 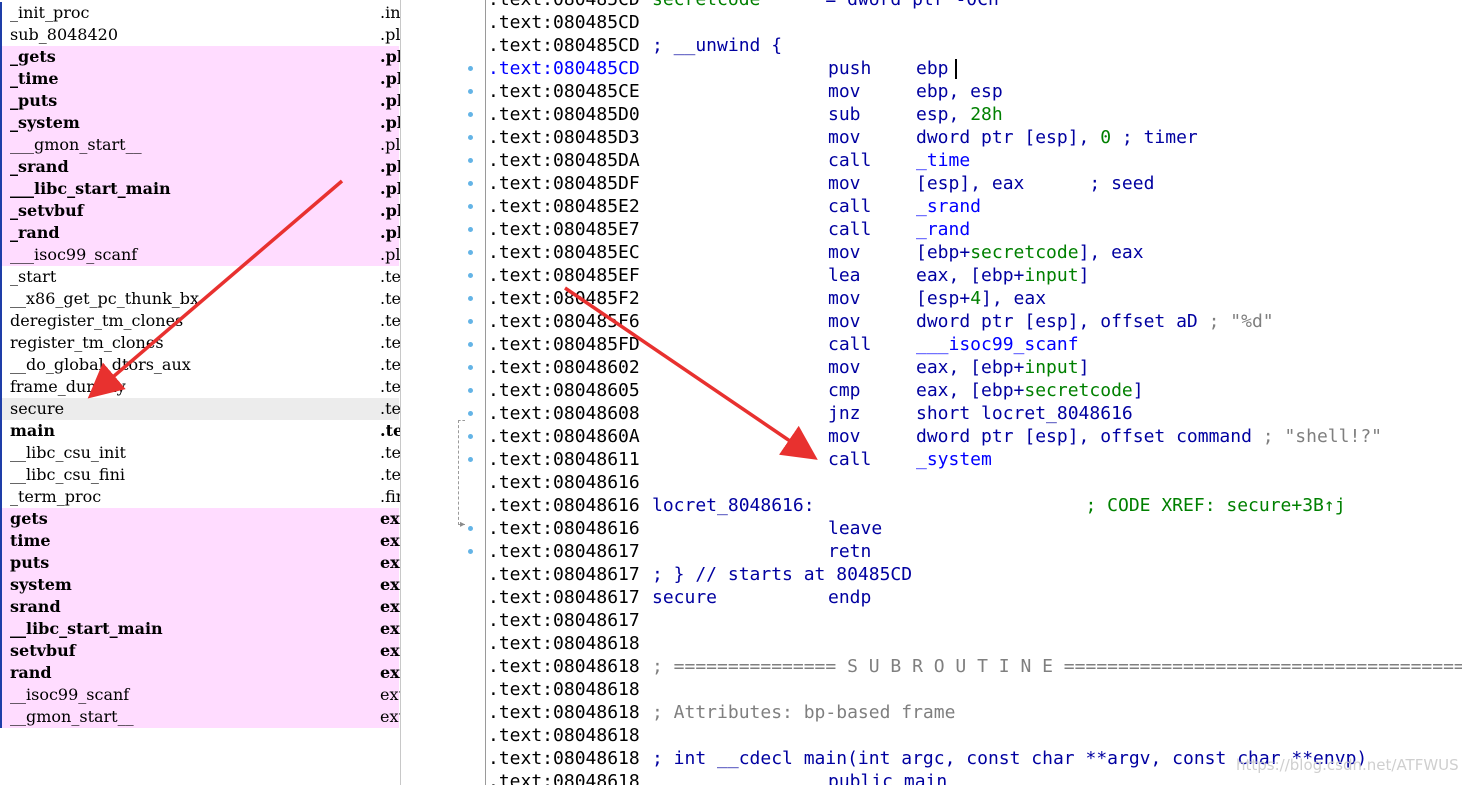 What do you see at coordinates (200, 497) in the screenshot?
I see `function-row: _term_proc .fini` at bounding box center [200, 497].